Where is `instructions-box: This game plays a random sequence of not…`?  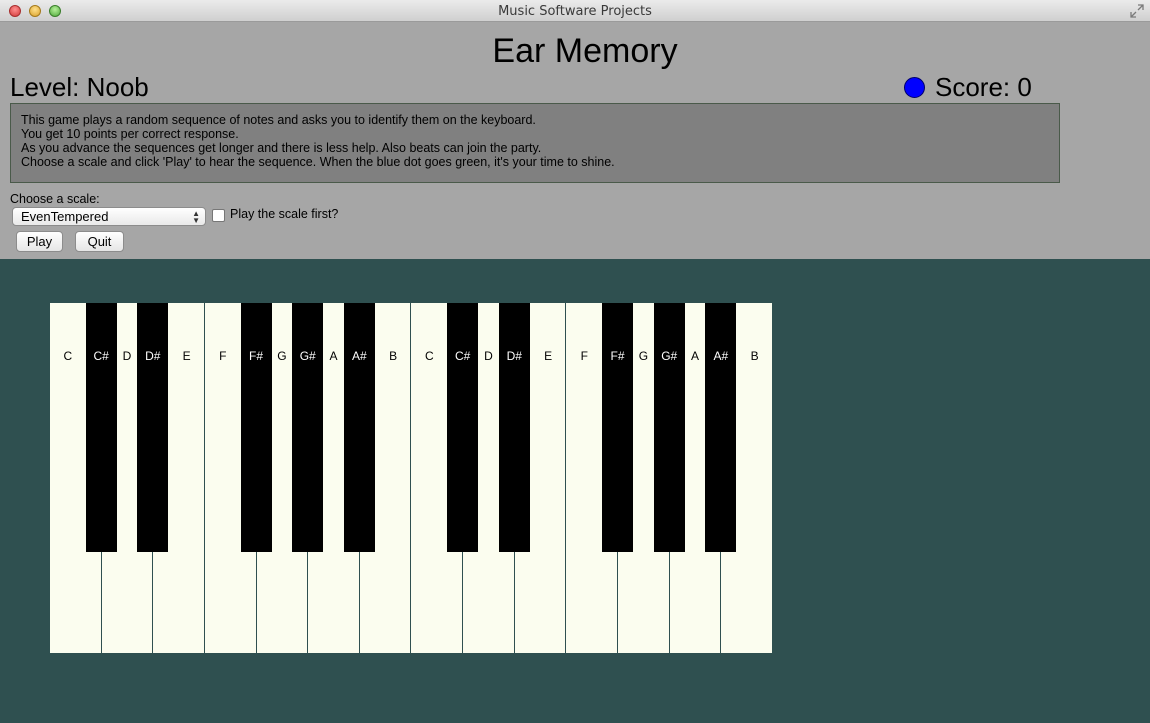 instructions-box: This game plays a random sequence of not… is located at coordinates (535, 143).